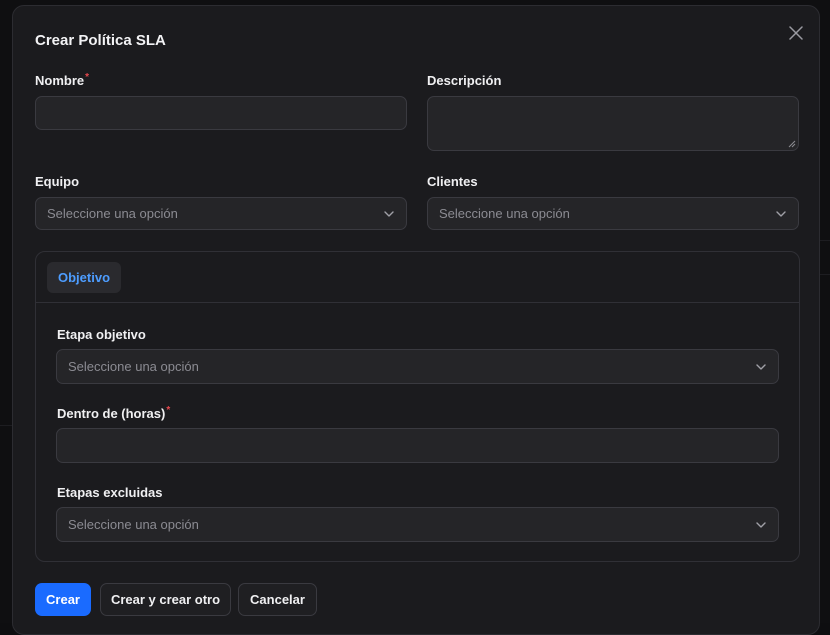 The image size is (830, 635). Describe the element at coordinates (792, 144) in the screenshot. I see `resize-grip-icon` at that location.